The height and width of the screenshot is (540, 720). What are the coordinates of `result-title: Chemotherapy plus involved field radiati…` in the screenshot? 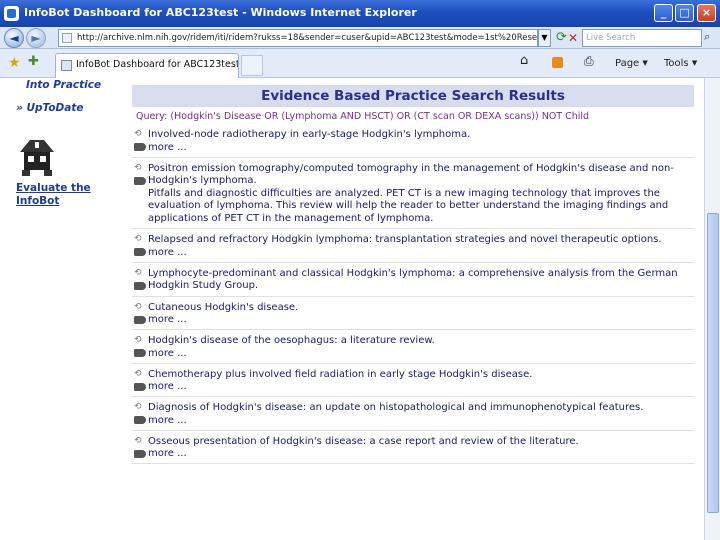 It's located at (417, 375).